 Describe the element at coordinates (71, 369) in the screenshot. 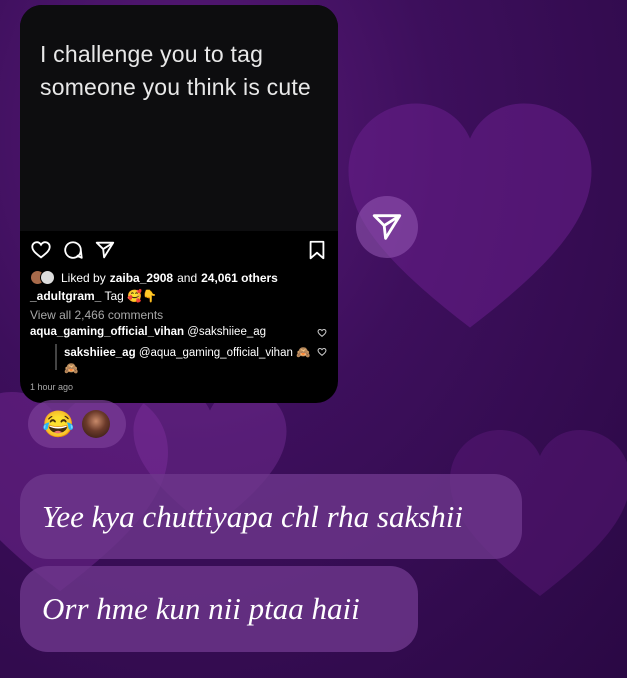

I see `comment-2-continued: 🙈` at that location.